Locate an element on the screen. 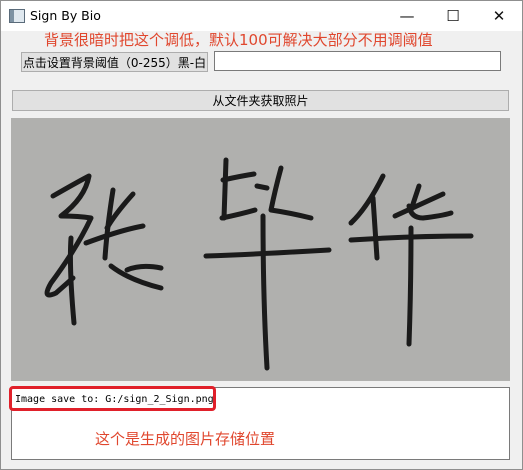  maximize-icon: ☐ is located at coordinates (453, 16).